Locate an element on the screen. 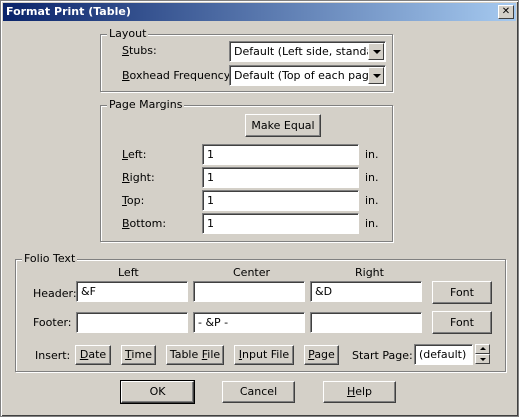  footer-right-input is located at coordinates (366, 322).